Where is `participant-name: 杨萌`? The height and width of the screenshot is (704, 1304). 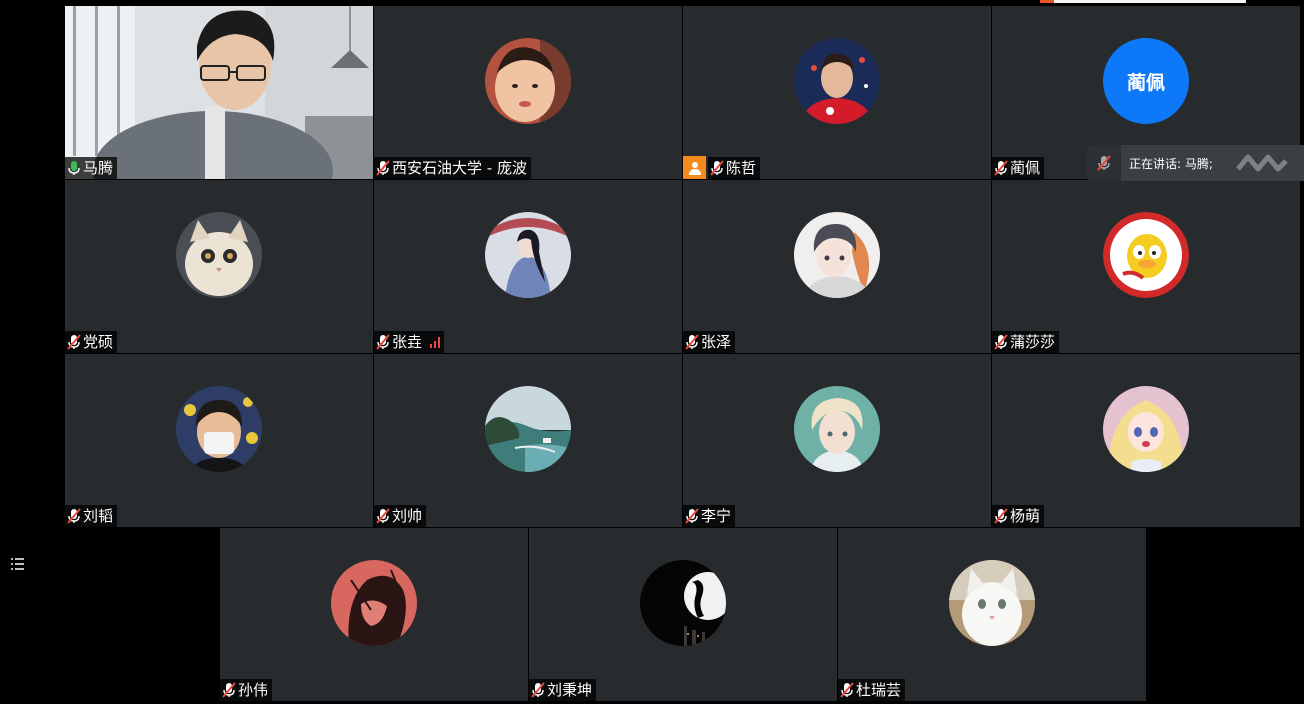 participant-name: 杨萌 is located at coordinates (1025, 516).